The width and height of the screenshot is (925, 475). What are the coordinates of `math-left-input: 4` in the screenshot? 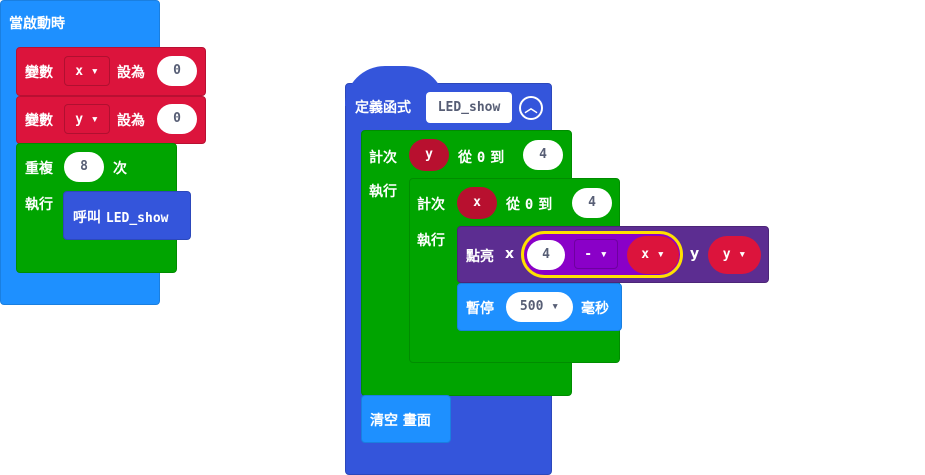 It's located at (546, 255).